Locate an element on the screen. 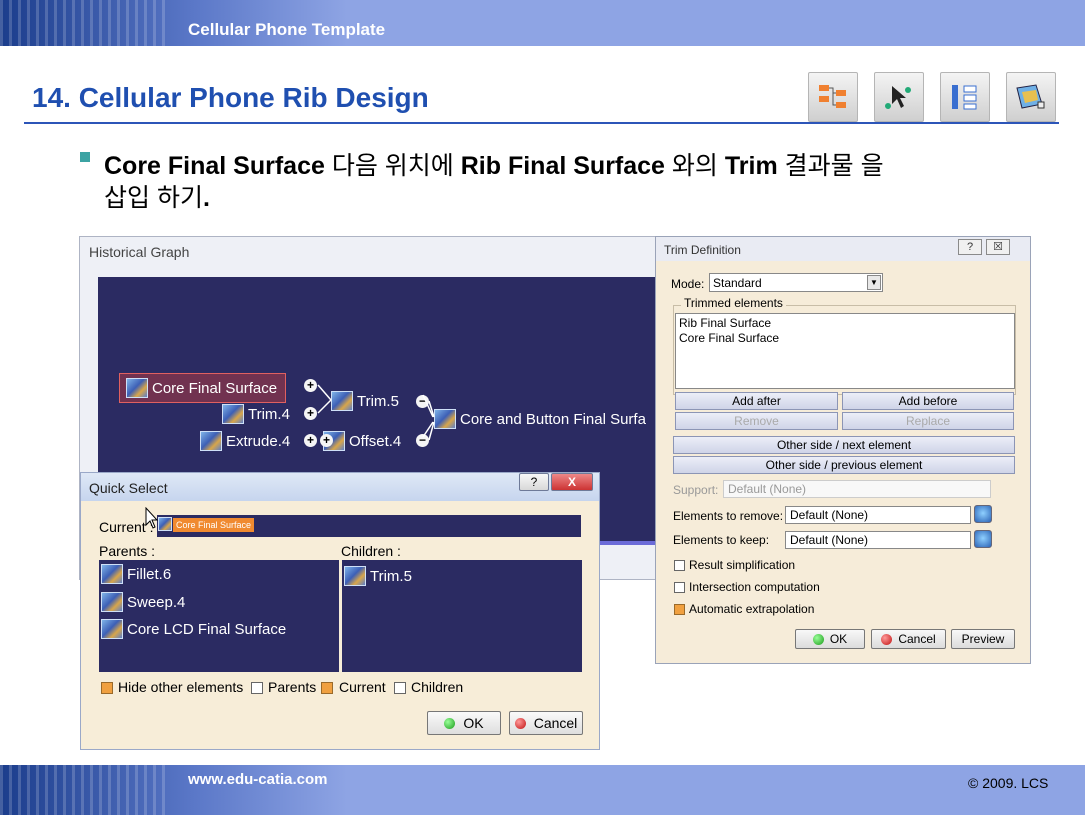 This screenshot has height=815, width=1085. fillet-feature-icon is located at coordinates (112, 574).